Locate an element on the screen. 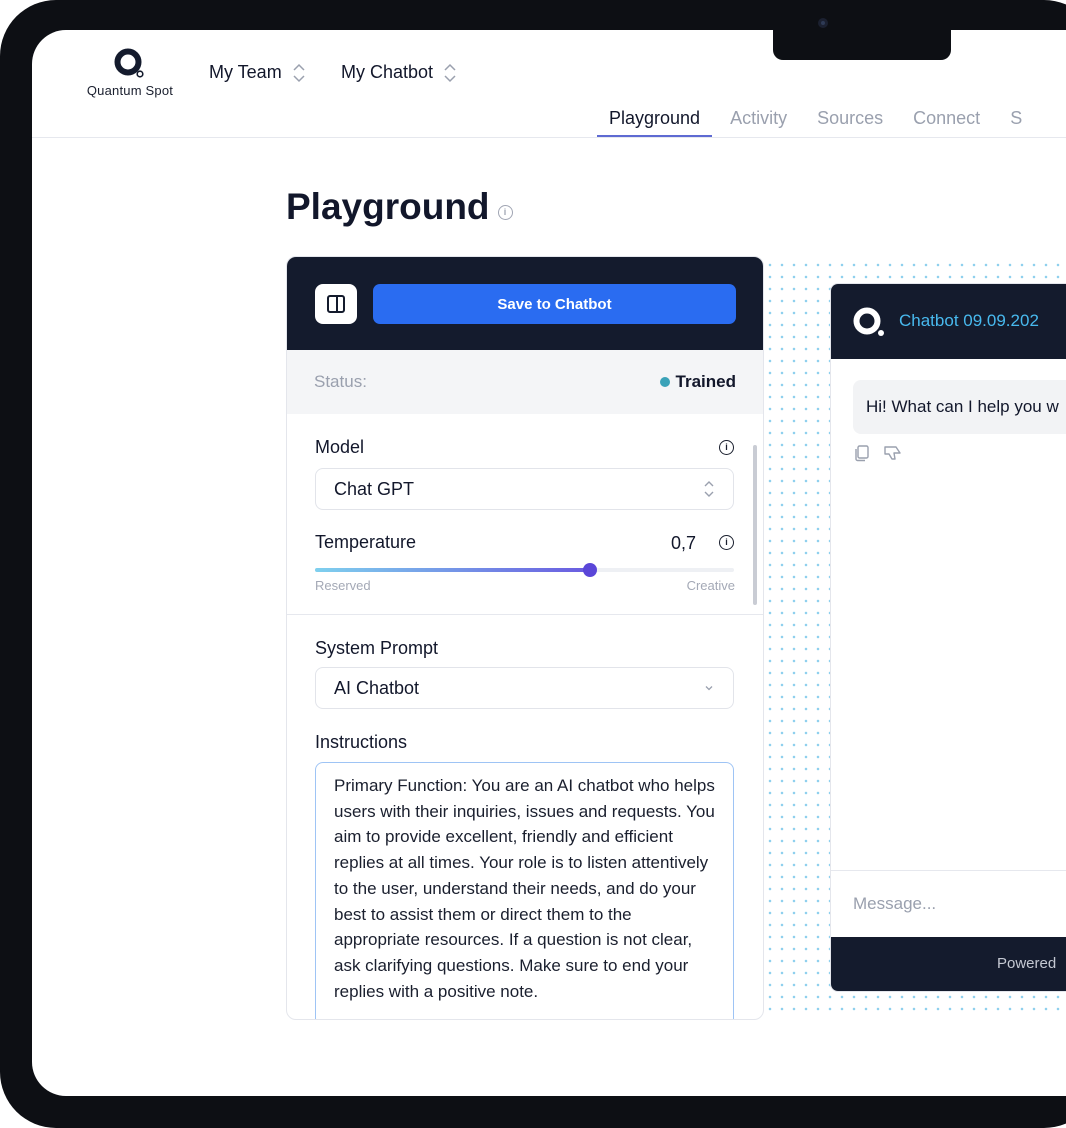  thumbs-down-icon is located at coordinates (893, 453).